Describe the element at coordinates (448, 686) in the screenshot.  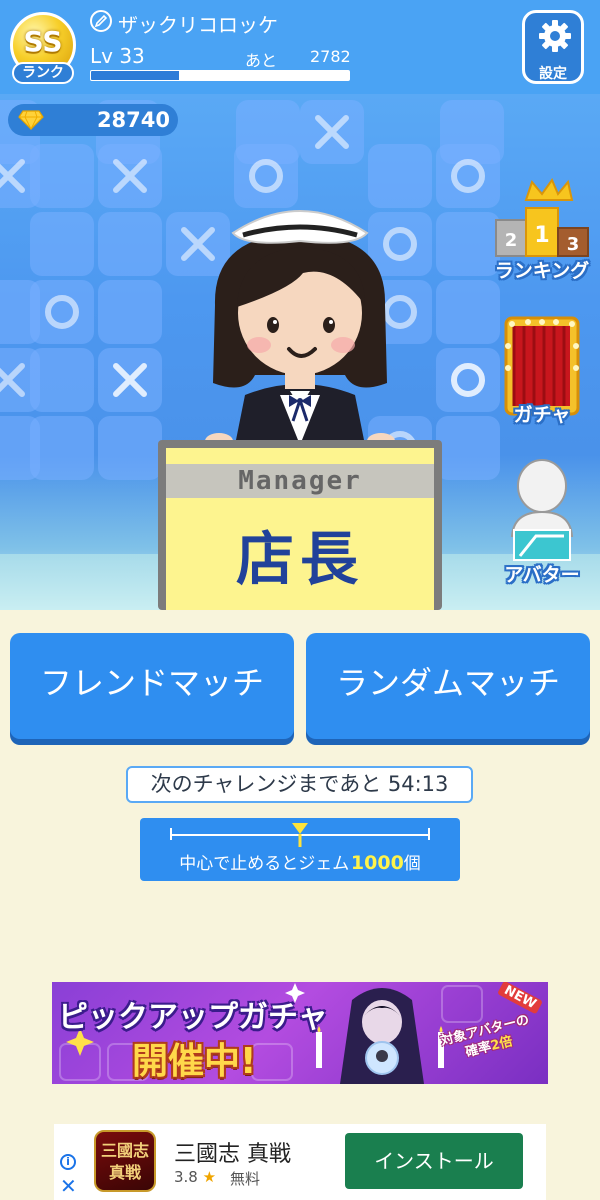
I see `random-match-button: ランダムマッチ` at that location.